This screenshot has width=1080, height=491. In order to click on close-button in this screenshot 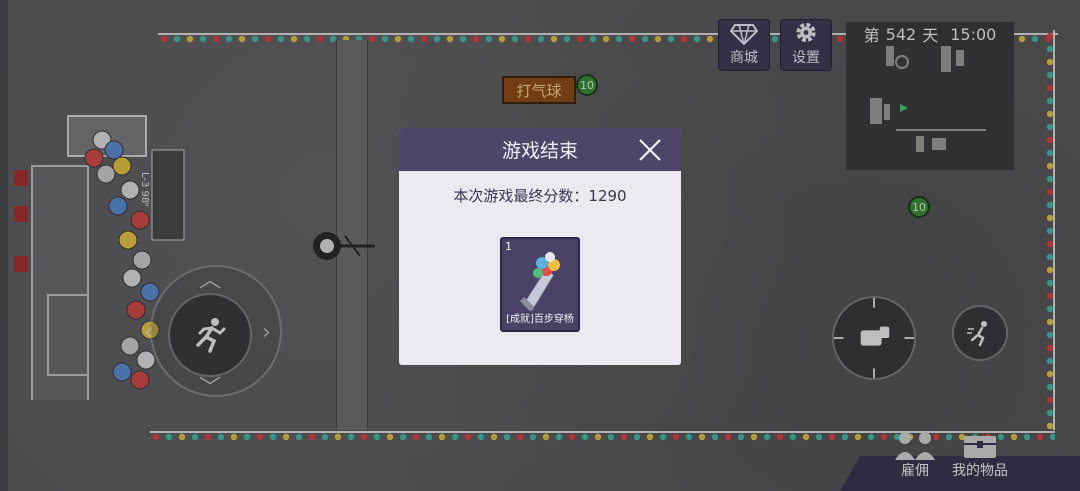, I will do `click(650, 150)`.